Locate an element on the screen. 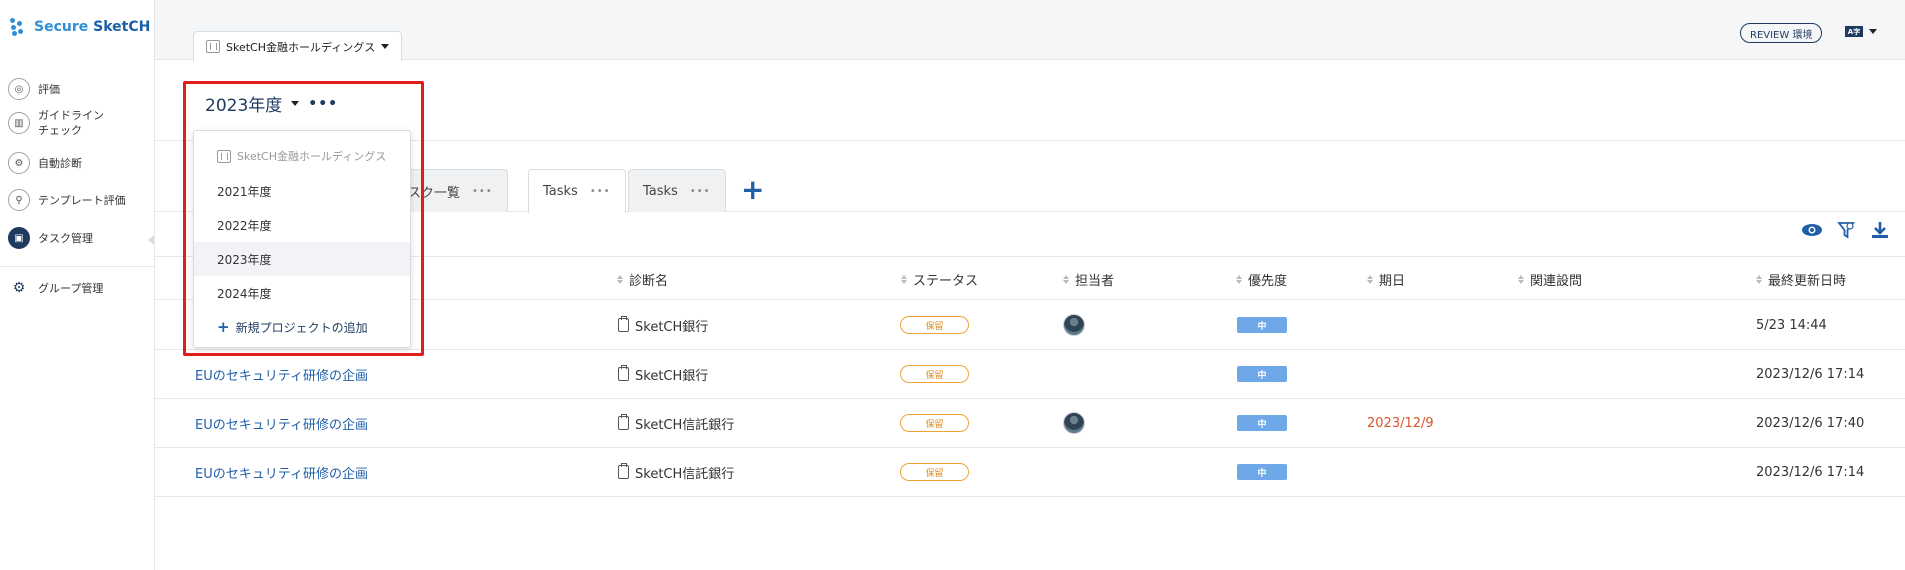 The height and width of the screenshot is (570, 1905). dropdown-item-2024: 2024年度 is located at coordinates (302, 293).